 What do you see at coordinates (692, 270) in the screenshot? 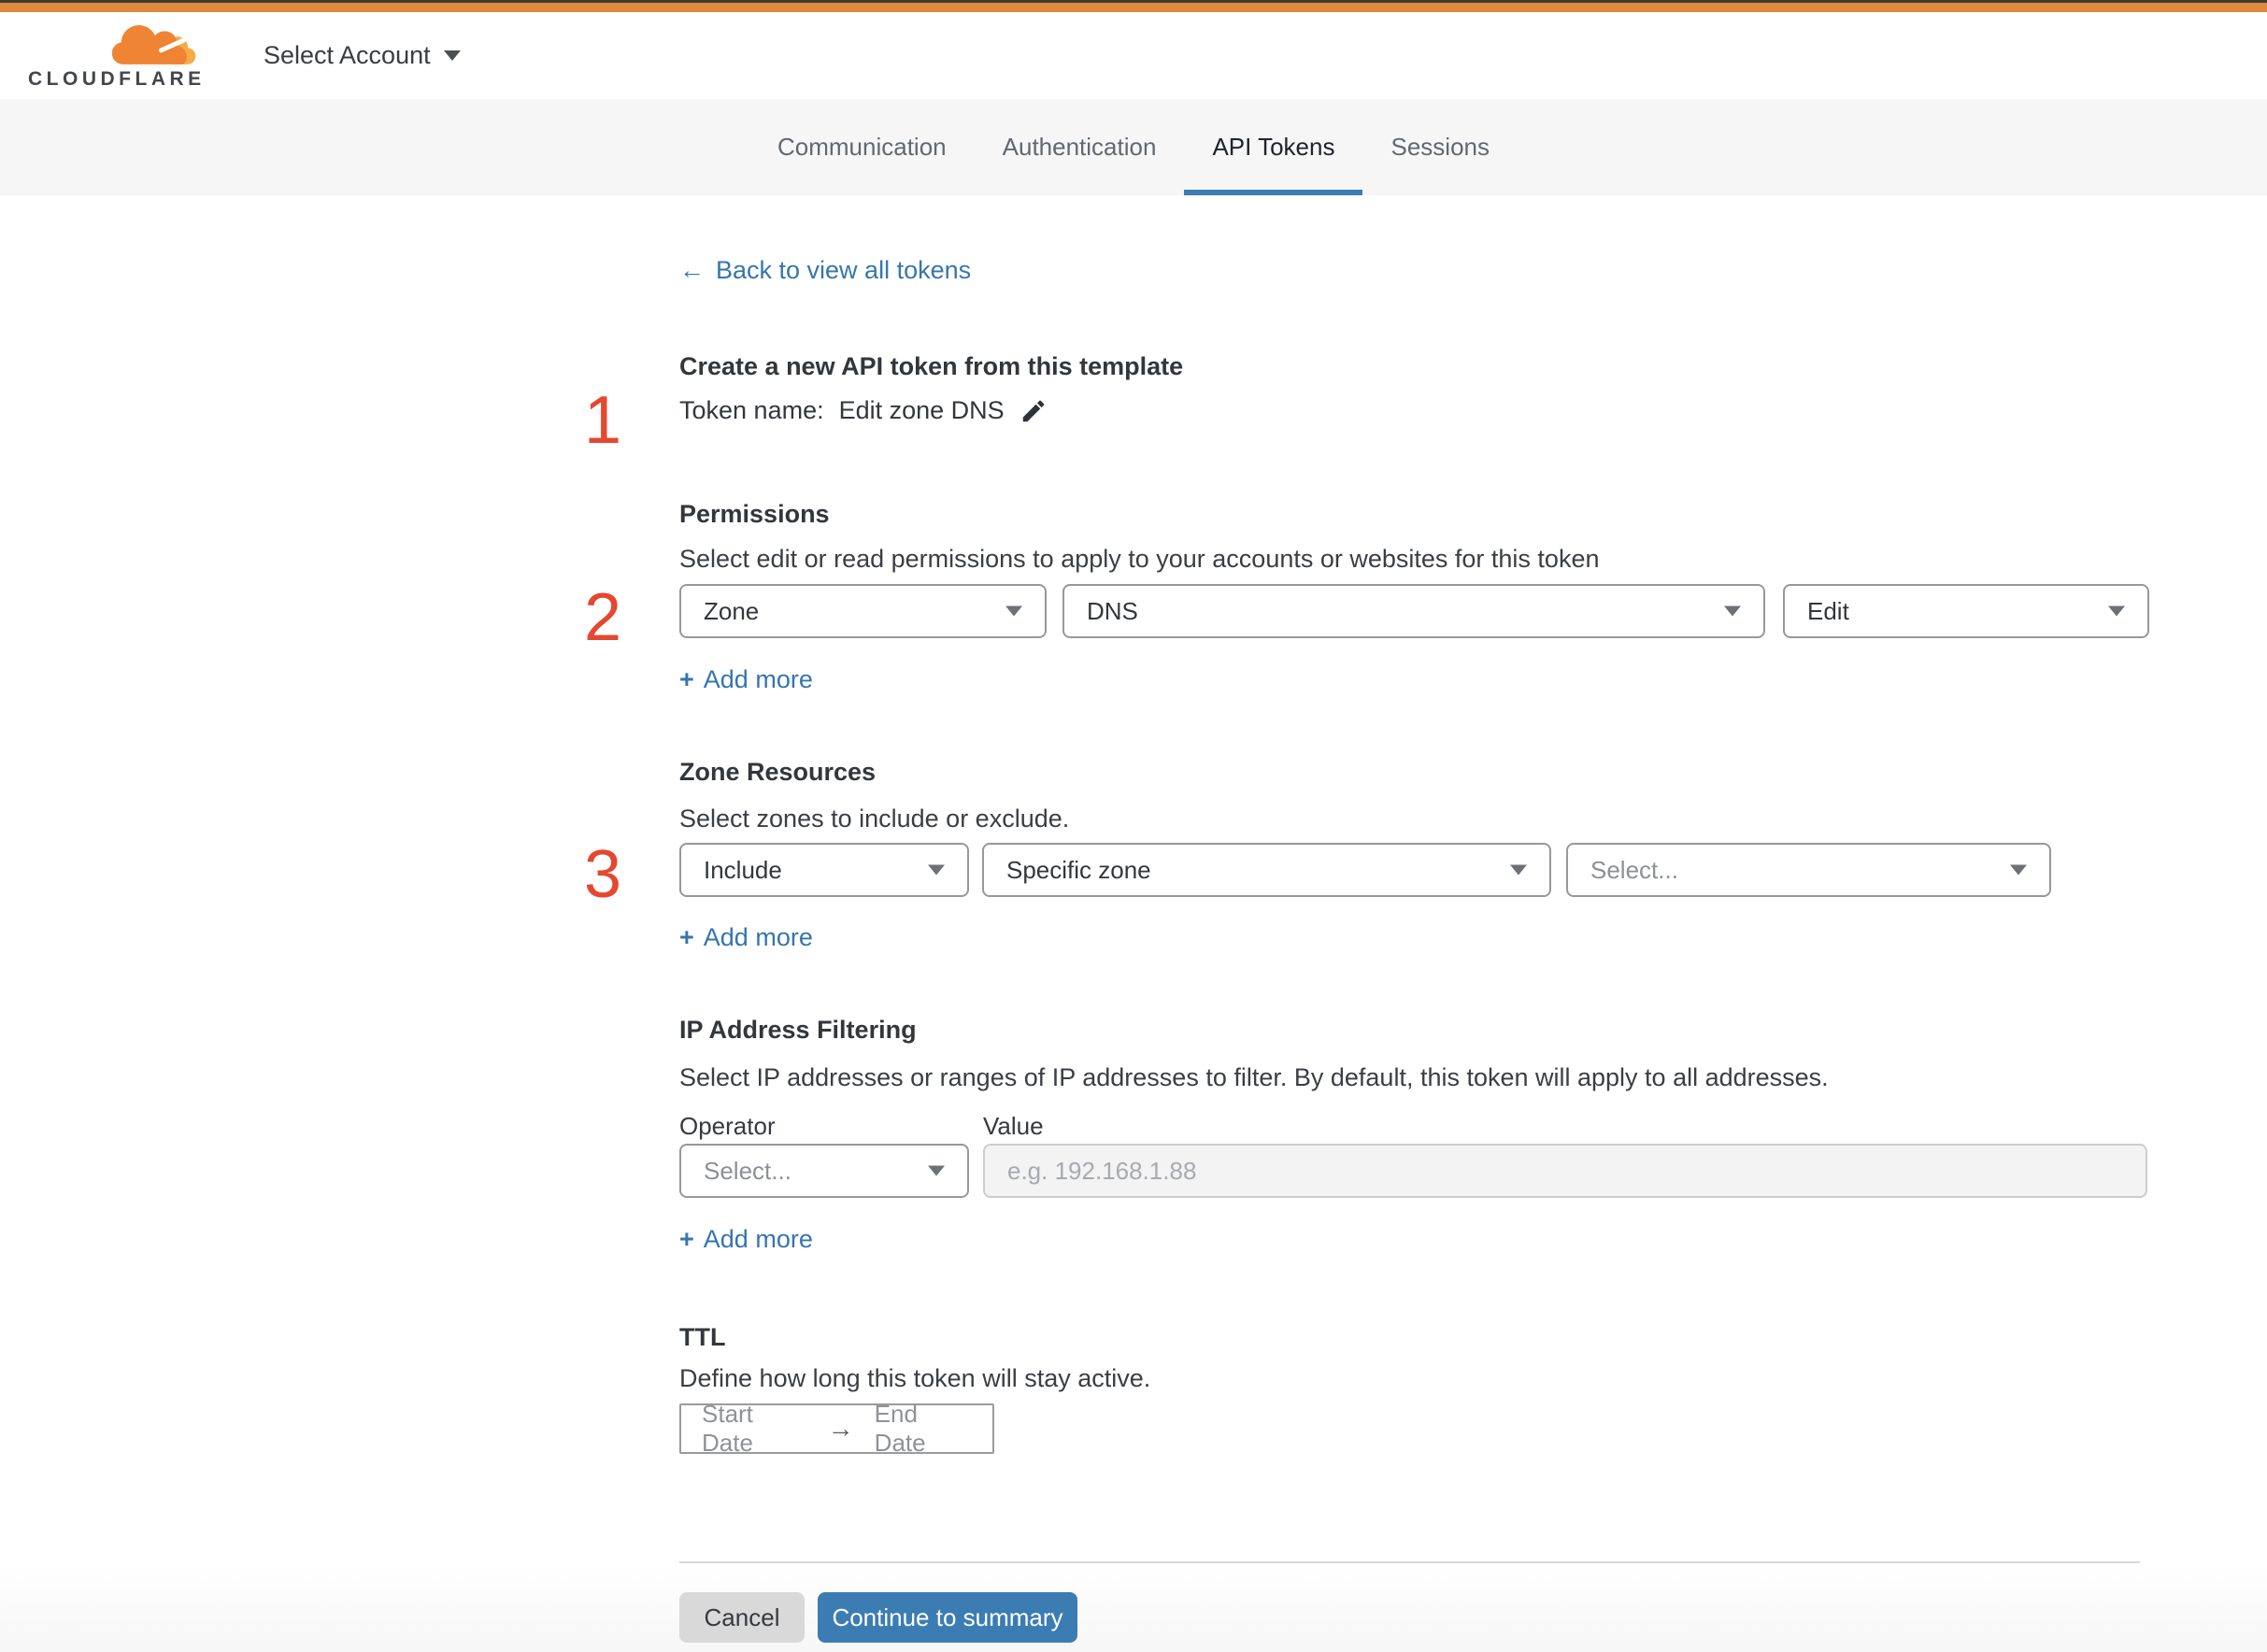
I see `back-arrow-icon: ←` at bounding box center [692, 270].